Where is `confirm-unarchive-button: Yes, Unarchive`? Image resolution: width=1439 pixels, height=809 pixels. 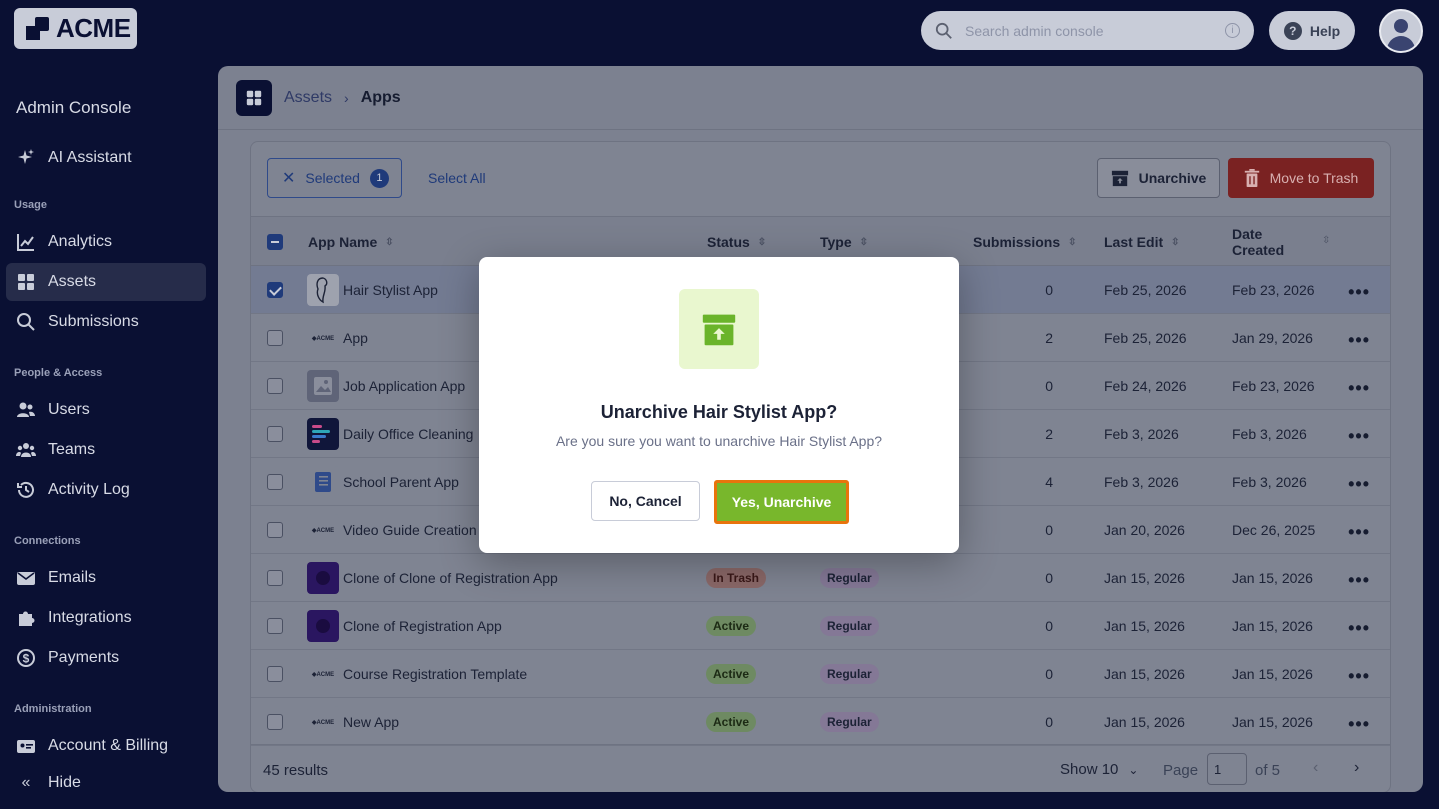 confirm-unarchive-button: Yes, Unarchive is located at coordinates (781, 502).